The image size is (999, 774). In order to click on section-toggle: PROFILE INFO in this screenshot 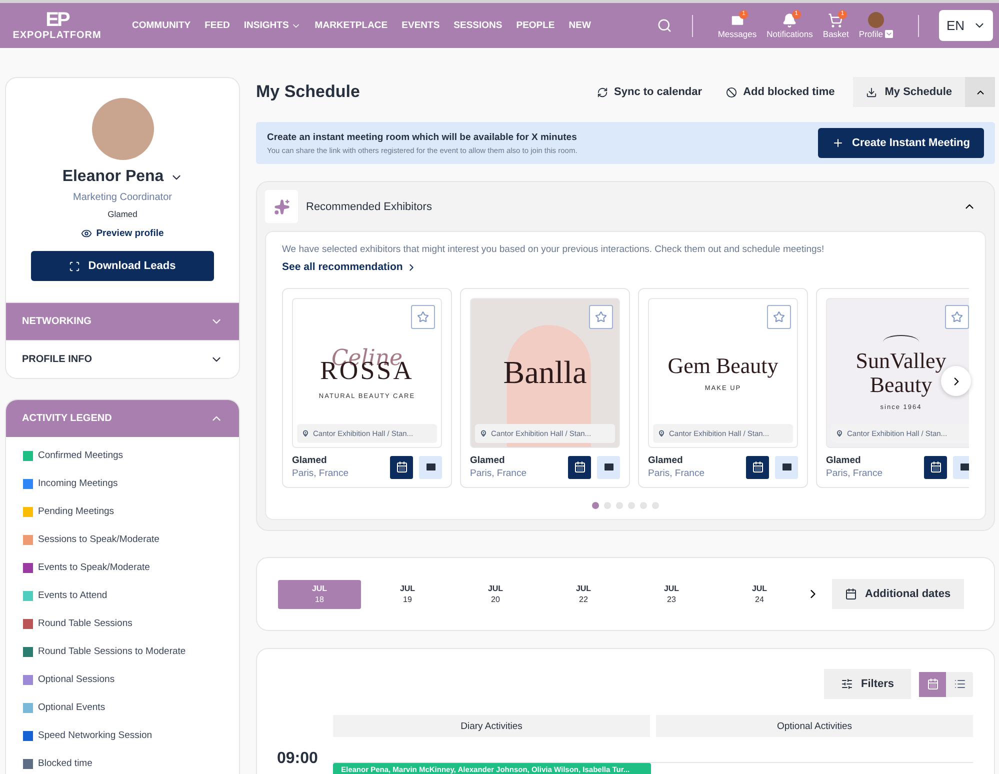, I will do `click(122, 359)`.